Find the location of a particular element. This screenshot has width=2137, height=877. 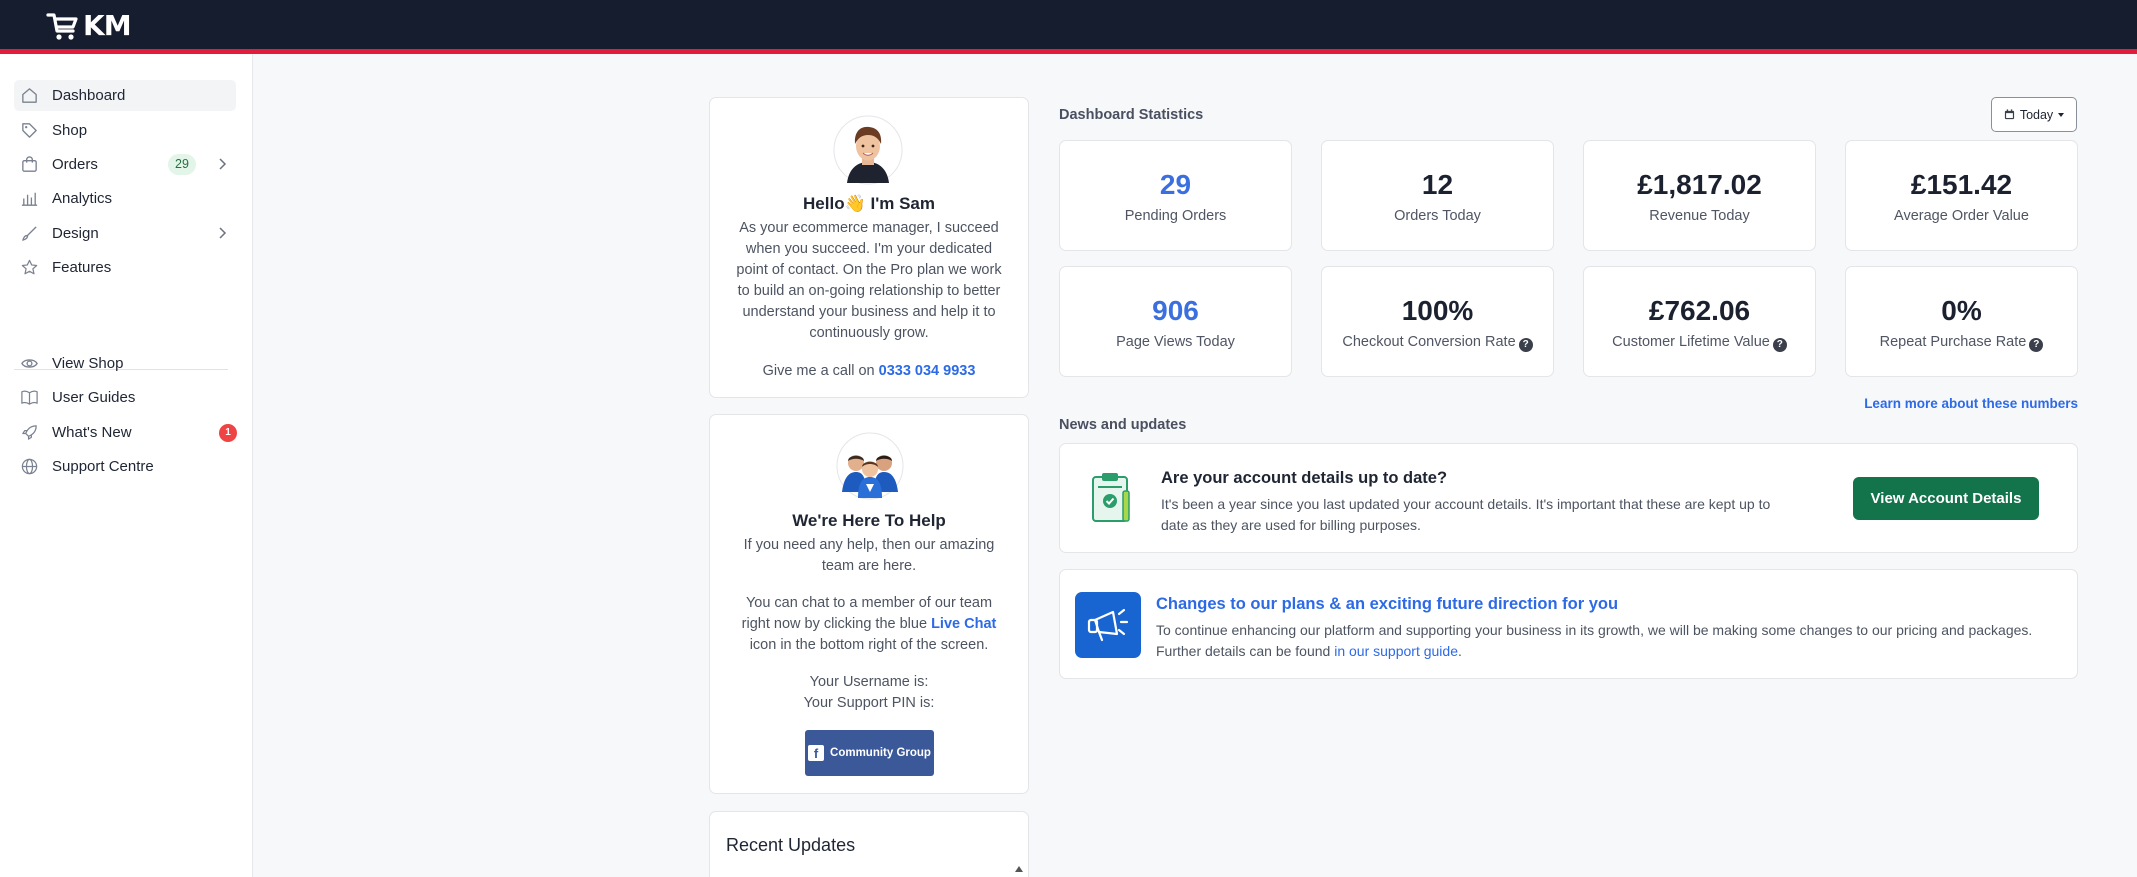

sidebar-item-label: Shop is located at coordinates (70, 130).